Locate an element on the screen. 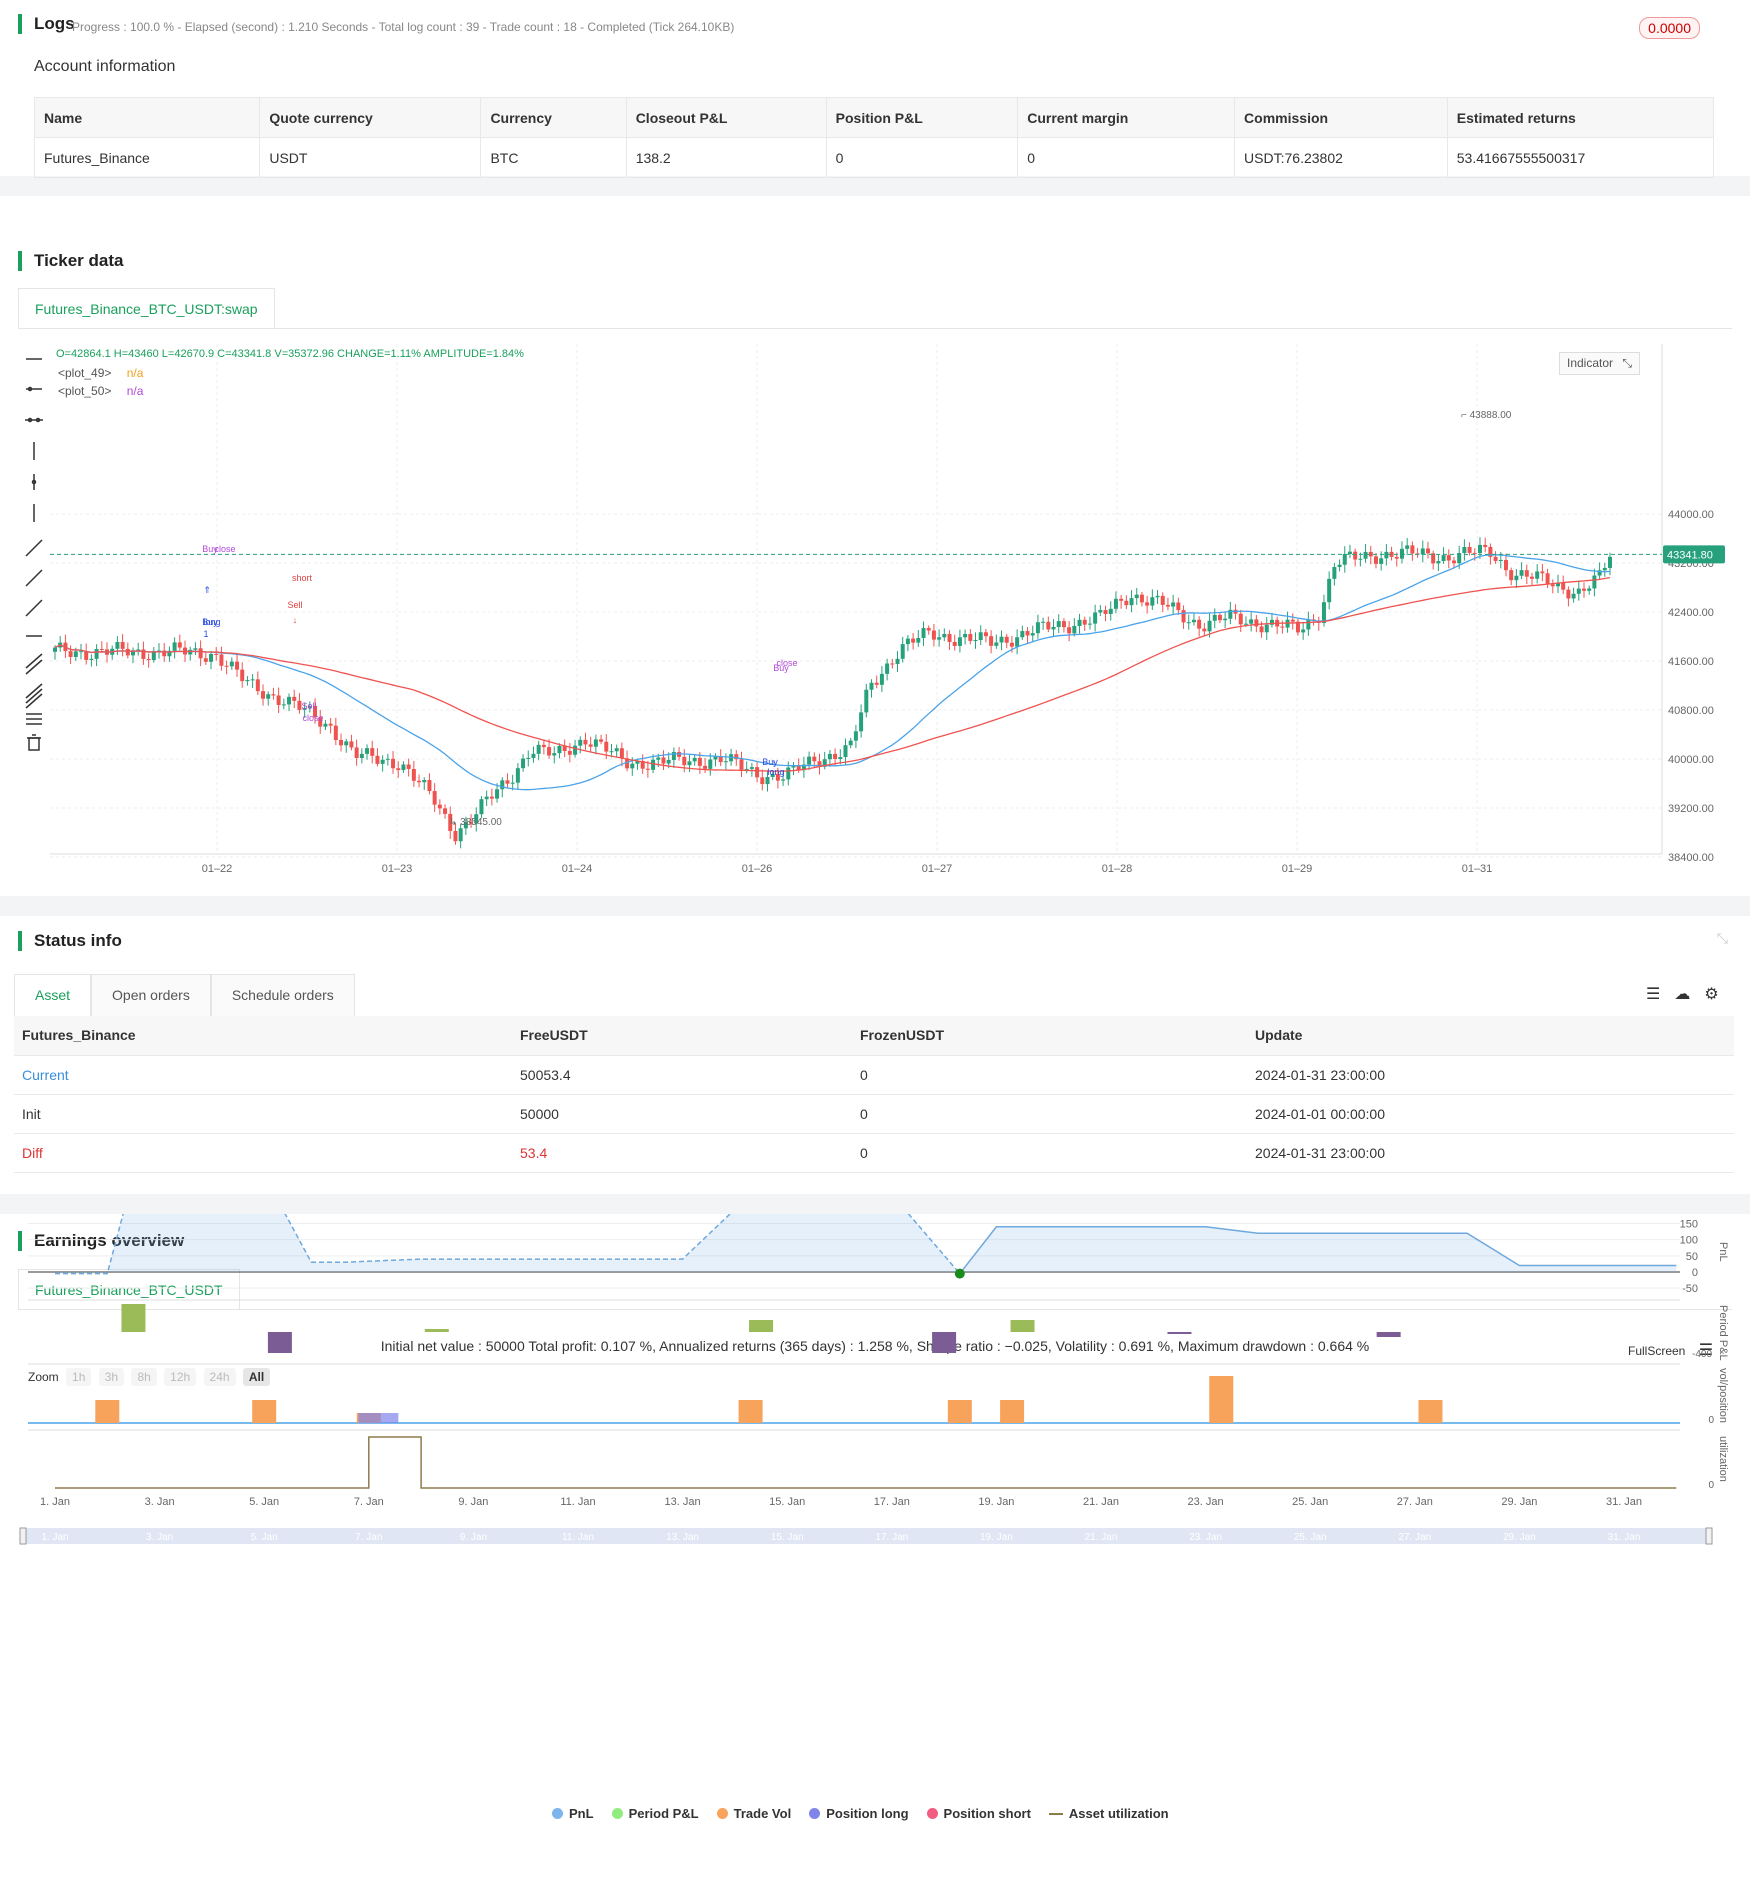  tab-asset: Asset is located at coordinates (53, 995).